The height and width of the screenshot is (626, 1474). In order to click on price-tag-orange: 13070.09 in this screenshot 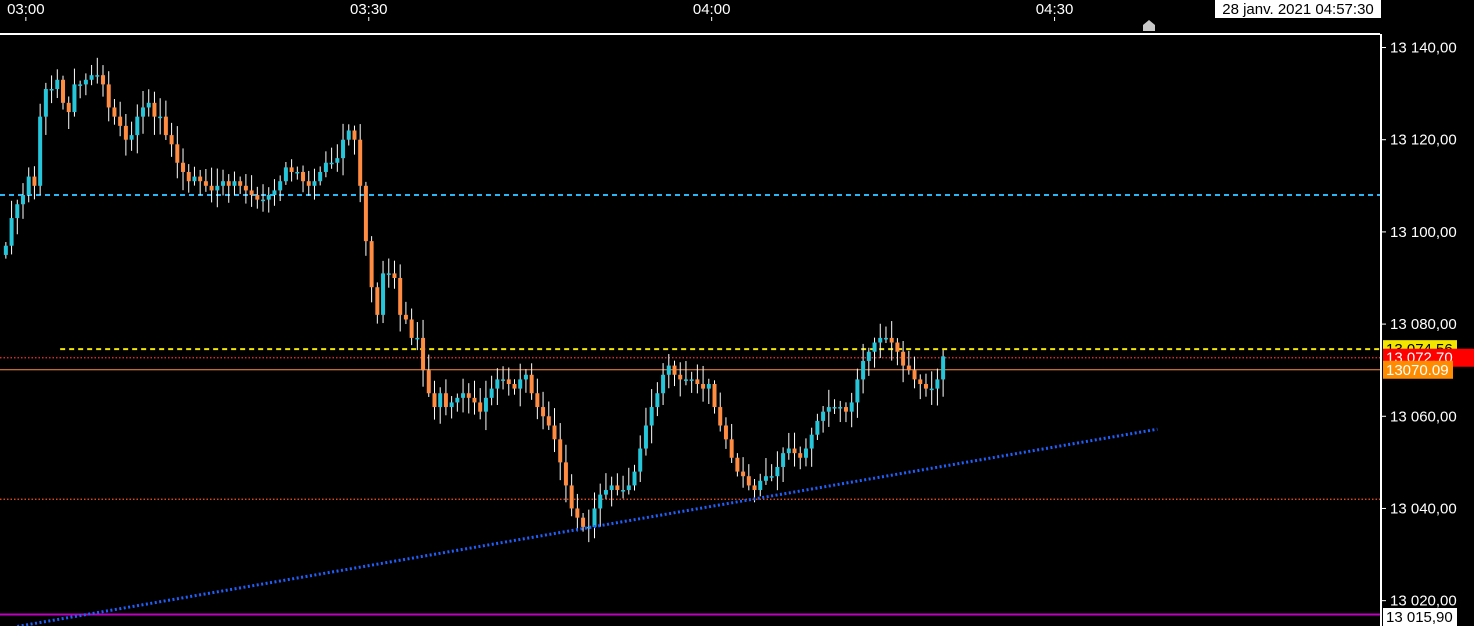, I will do `click(1418, 369)`.